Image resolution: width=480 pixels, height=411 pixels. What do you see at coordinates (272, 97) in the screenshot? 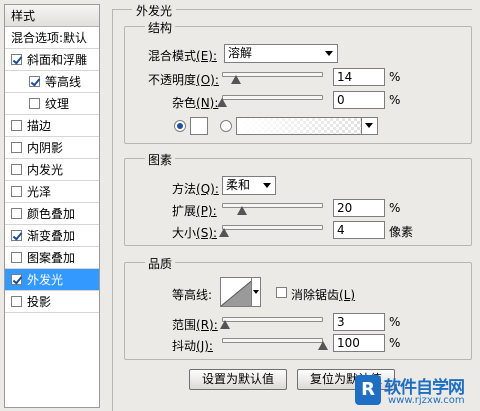
I see `noise-slider` at bounding box center [272, 97].